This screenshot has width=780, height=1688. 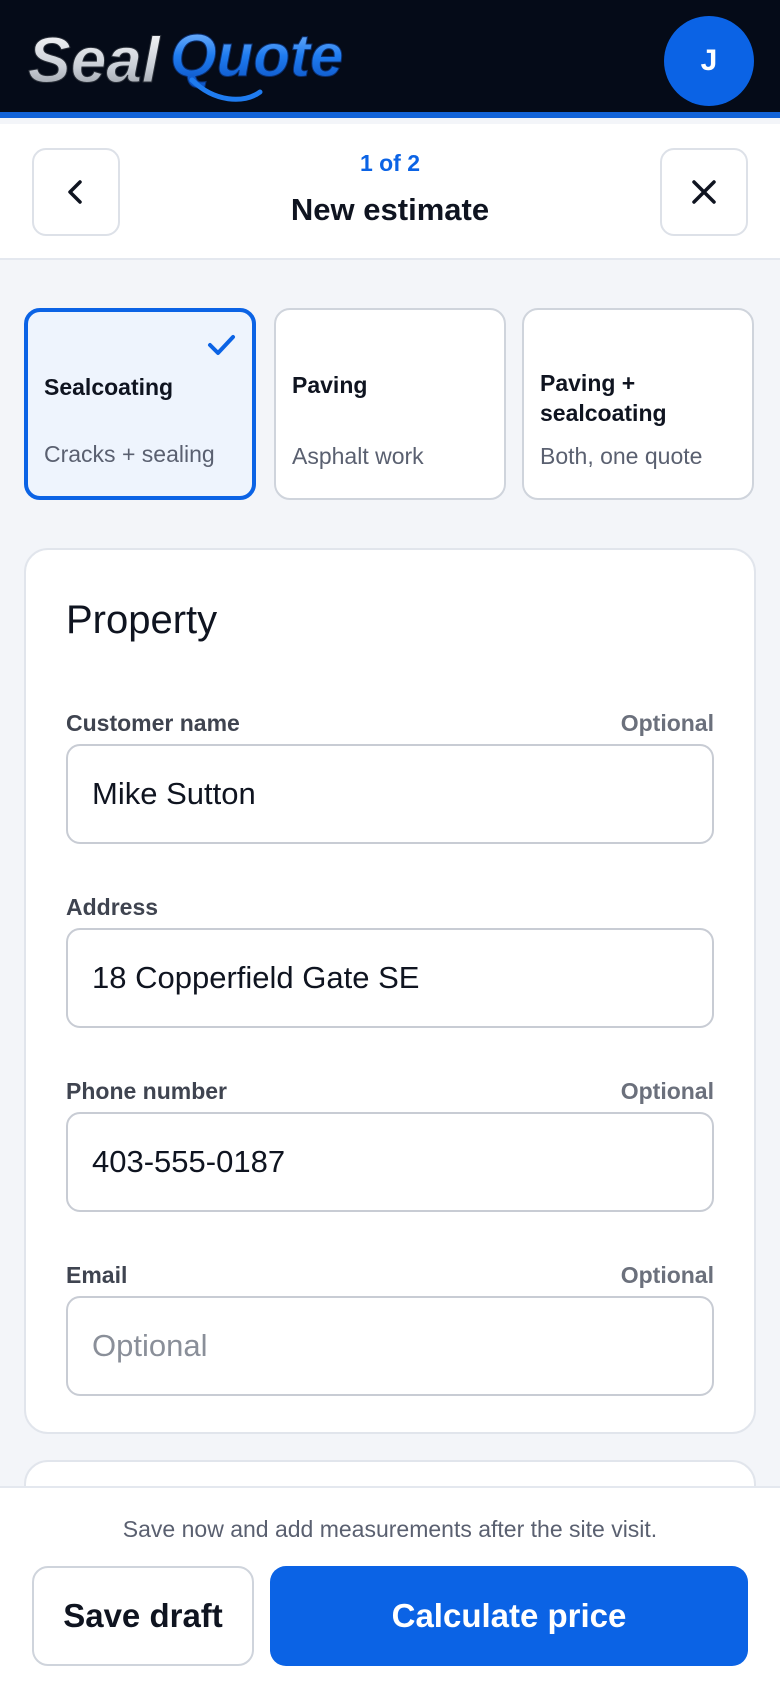 What do you see at coordinates (256, 55) in the screenshot?
I see `svg-text: Quote` at bounding box center [256, 55].